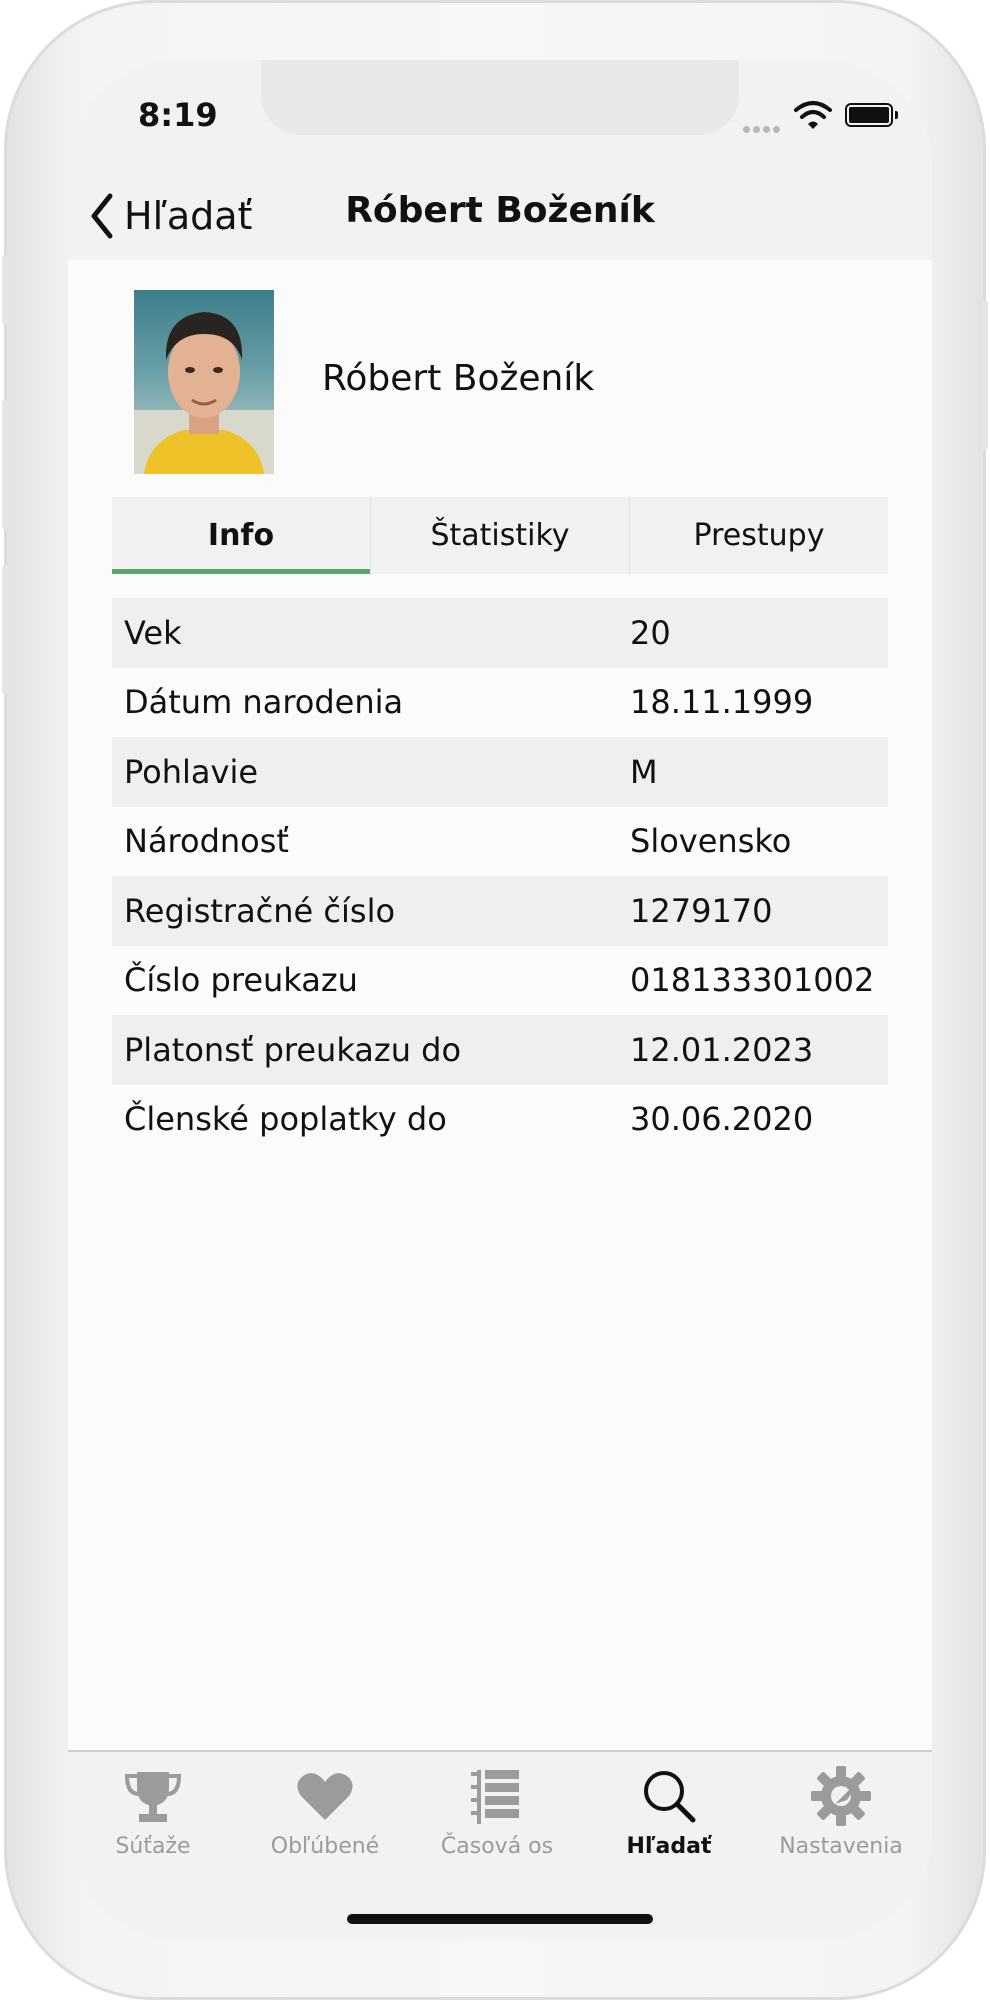 This screenshot has width=990, height=2000. I want to click on info-row-card-number: Číslo preukazu 018133301002, so click(500, 981).